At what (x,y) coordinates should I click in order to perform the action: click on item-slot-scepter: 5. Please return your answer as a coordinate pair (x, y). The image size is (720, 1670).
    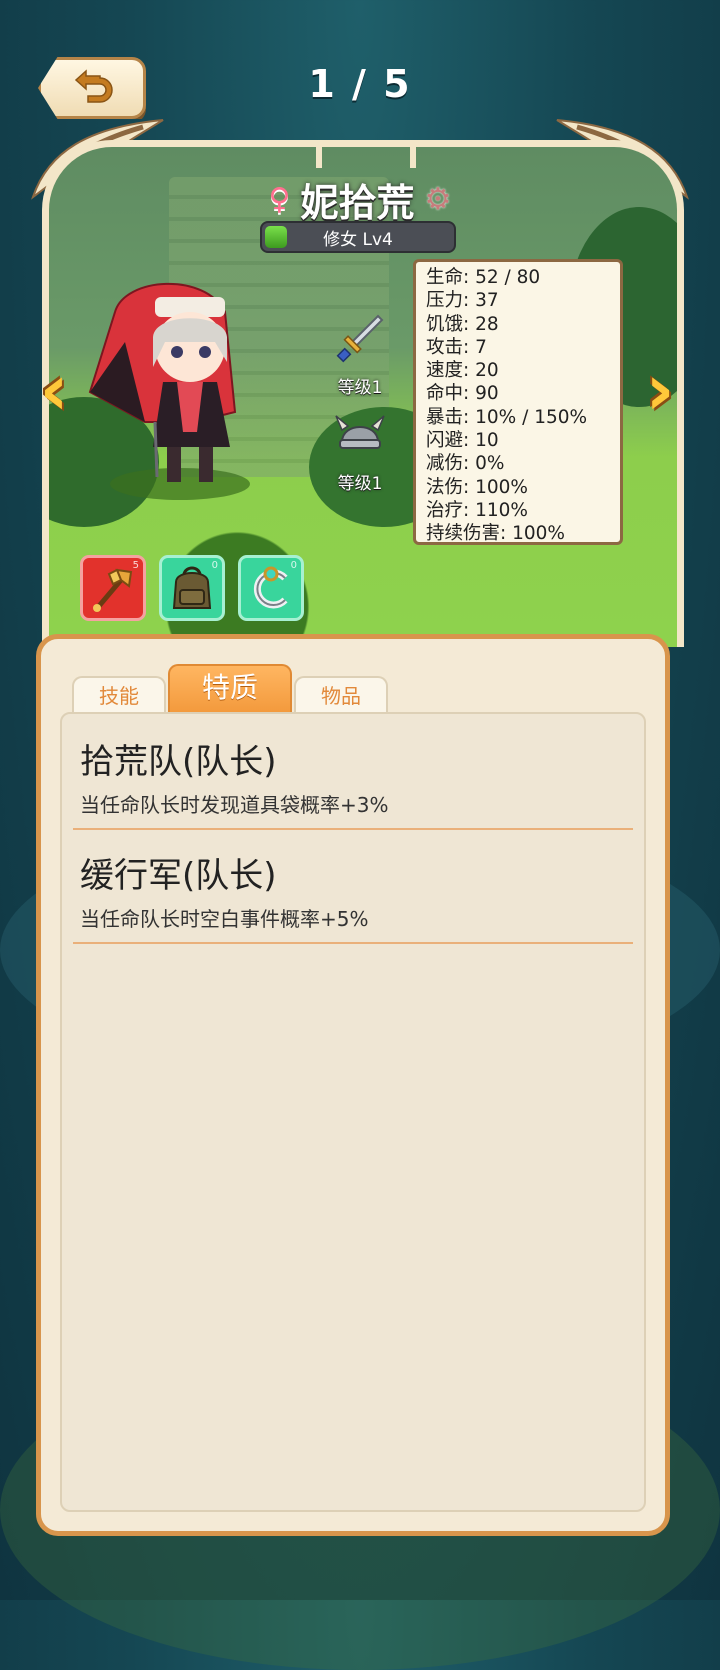
    Looking at the image, I should click on (113, 588).